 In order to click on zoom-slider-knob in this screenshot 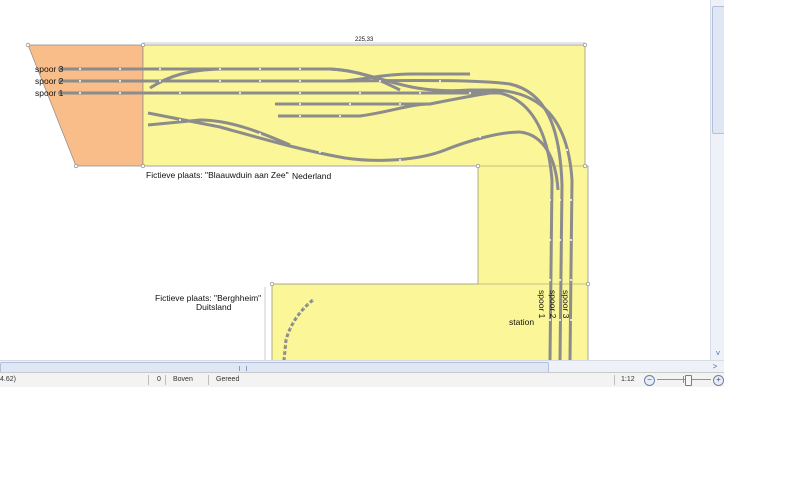, I will do `click(688, 380)`.